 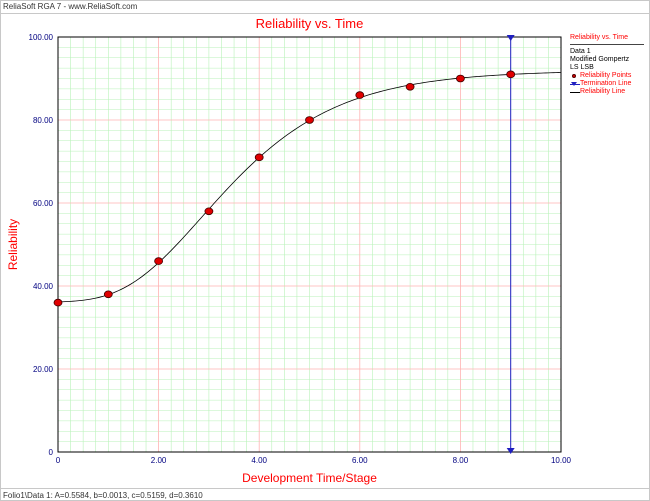 I want to click on y-tick-label: 60.00, so click(x=43, y=203).